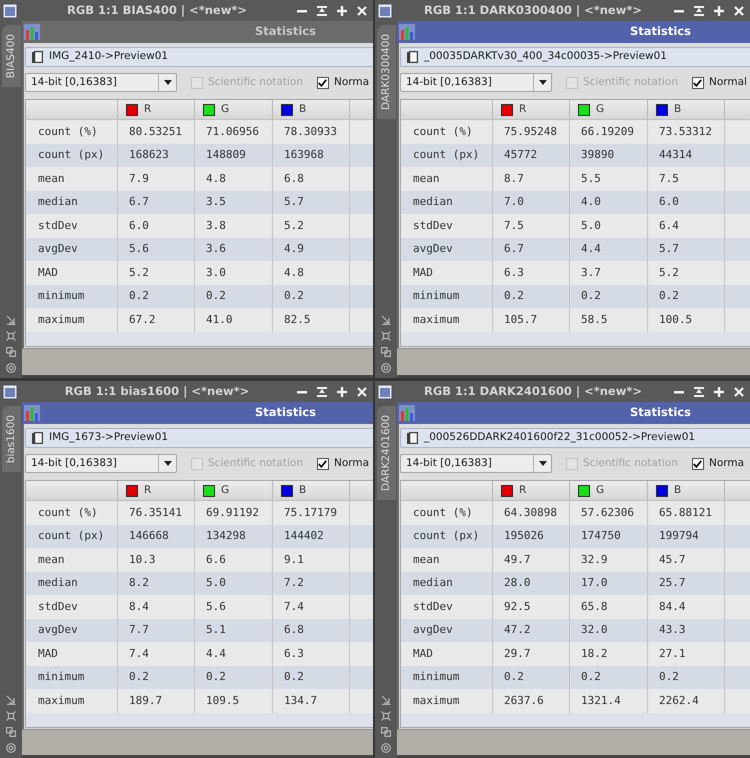 The width and height of the screenshot is (750, 758). What do you see at coordinates (199, 57) in the screenshot?
I see `view-selector: IMG_2410->Preview01` at bounding box center [199, 57].